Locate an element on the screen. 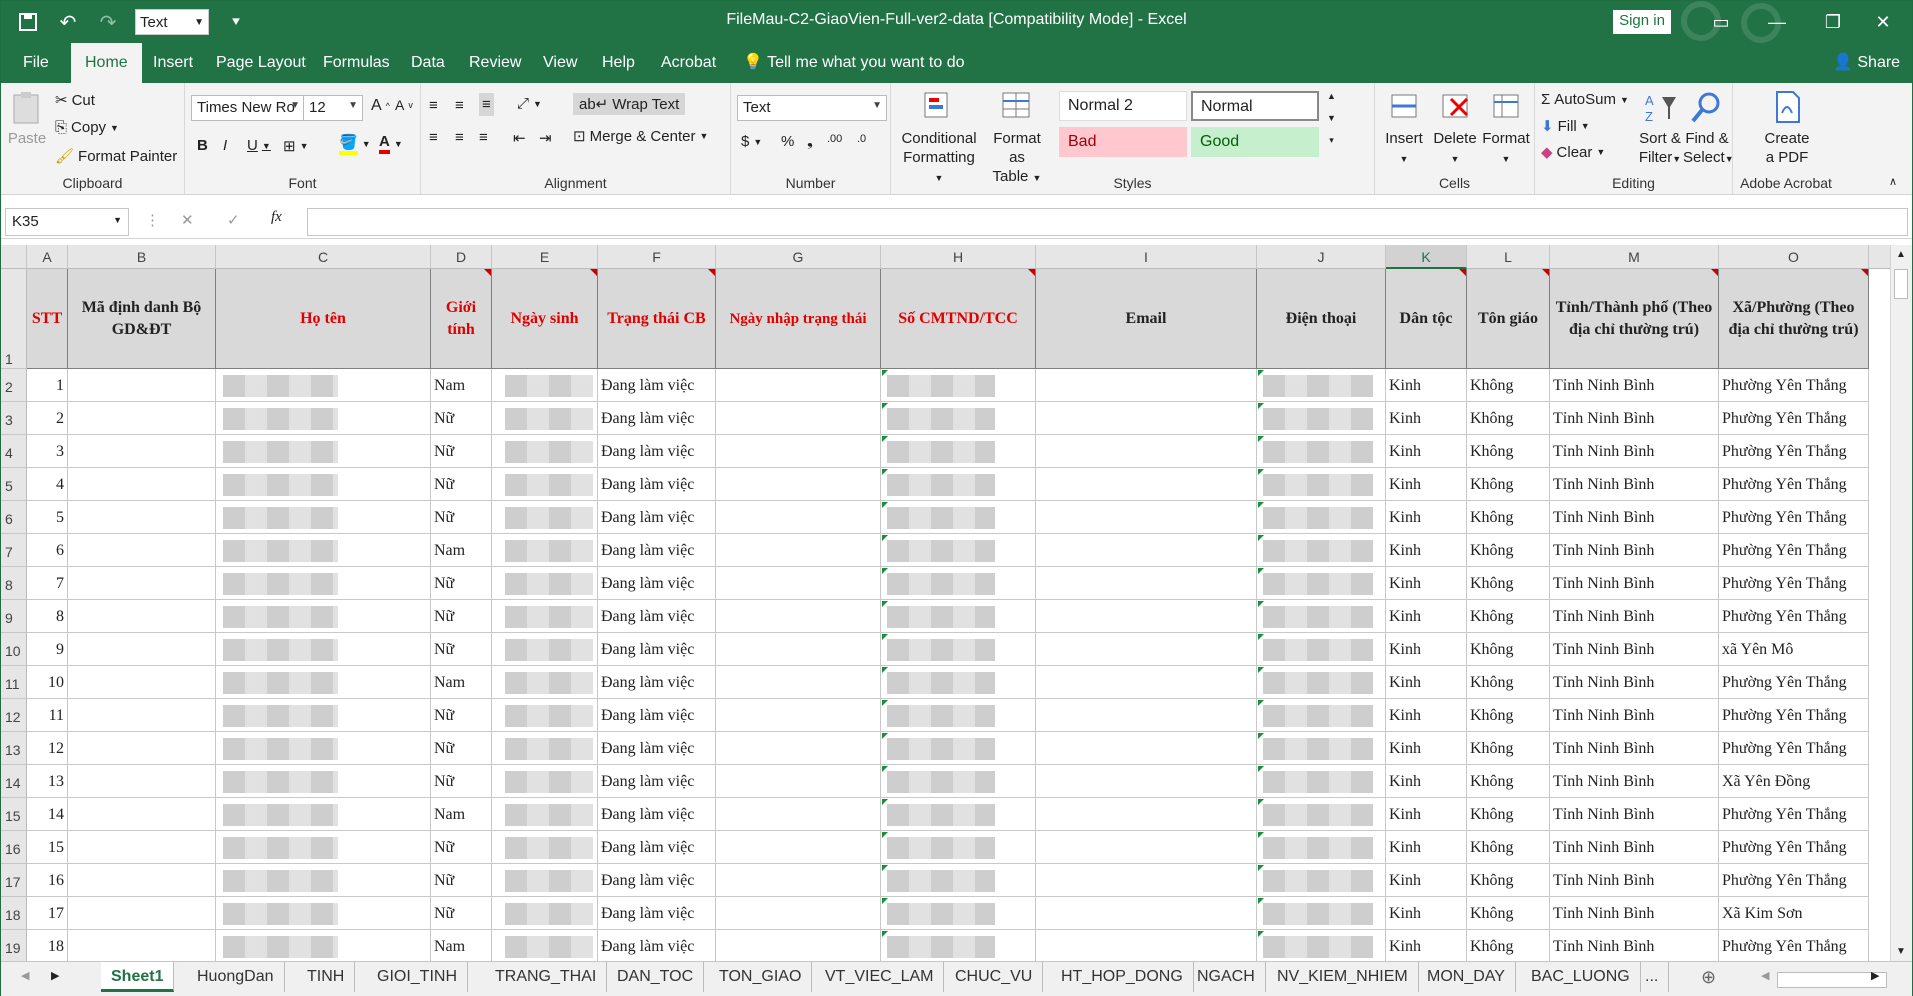  create-pdf-button: Create a PDF is located at coordinates (1787, 128).